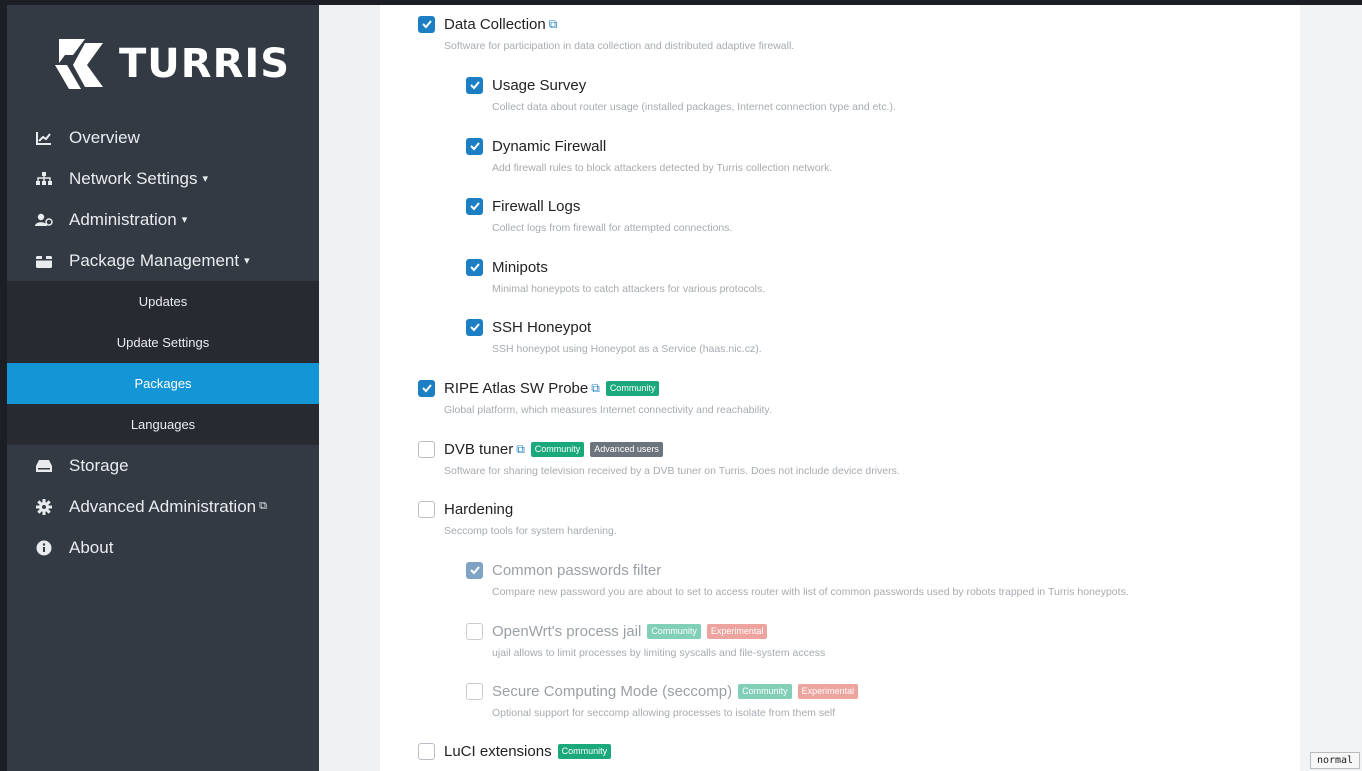 The image size is (1362, 771). Describe the element at coordinates (474, 631) in the screenshot. I see `checkbox-openwrt-process-jail` at that location.